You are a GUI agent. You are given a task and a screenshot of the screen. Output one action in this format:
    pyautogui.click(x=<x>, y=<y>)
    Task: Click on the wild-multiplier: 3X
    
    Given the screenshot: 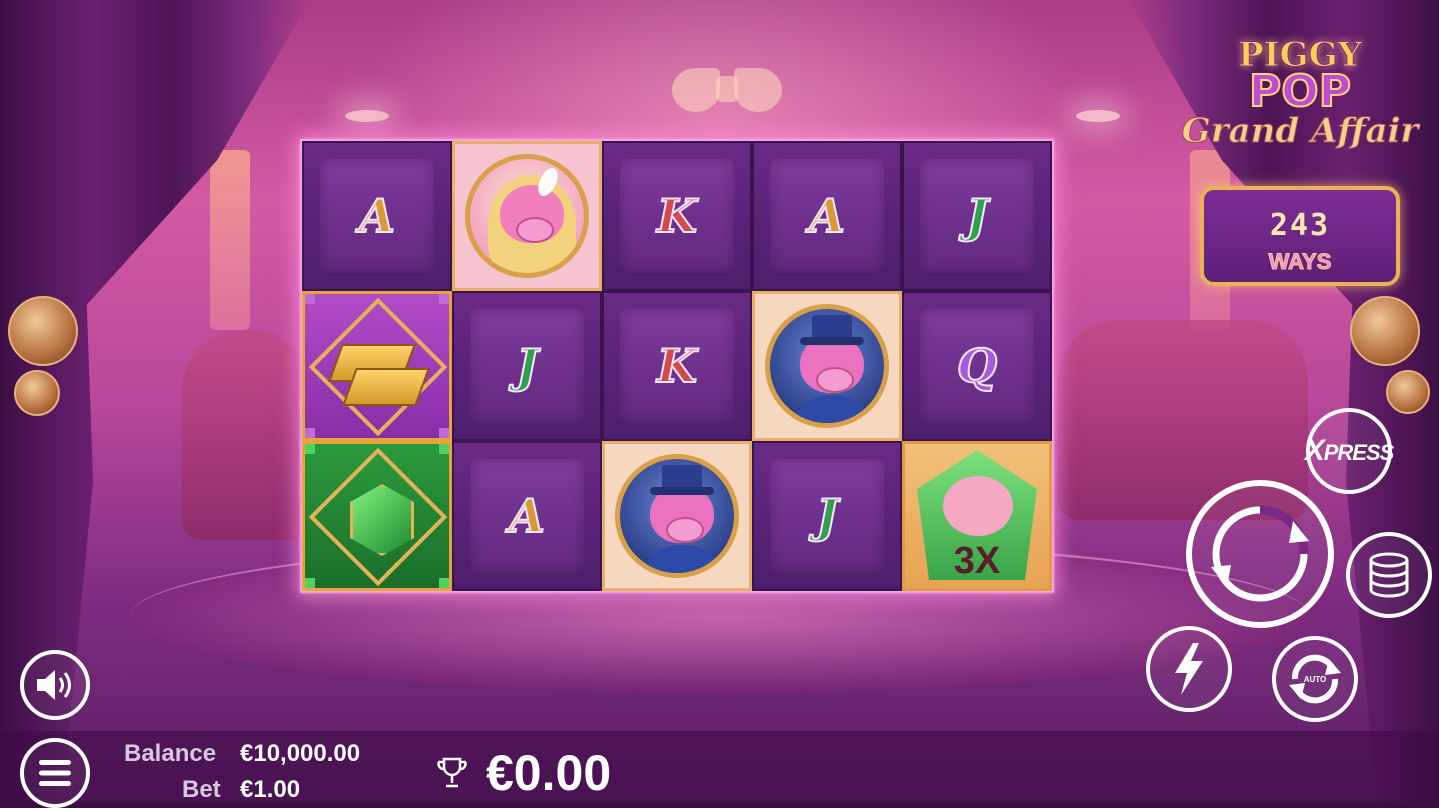 What is the action you would take?
    pyautogui.click(x=977, y=561)
    